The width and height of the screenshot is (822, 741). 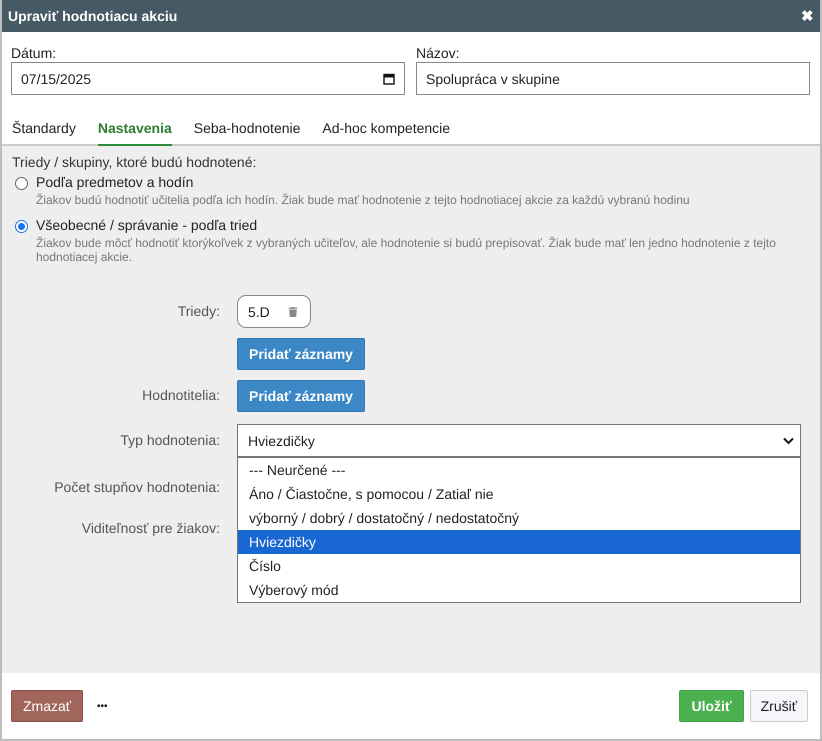 What do you see at coordinates (274, 311) in the screenshot?
I see `class-chip: 5.D` at bounding box center [274, 311].